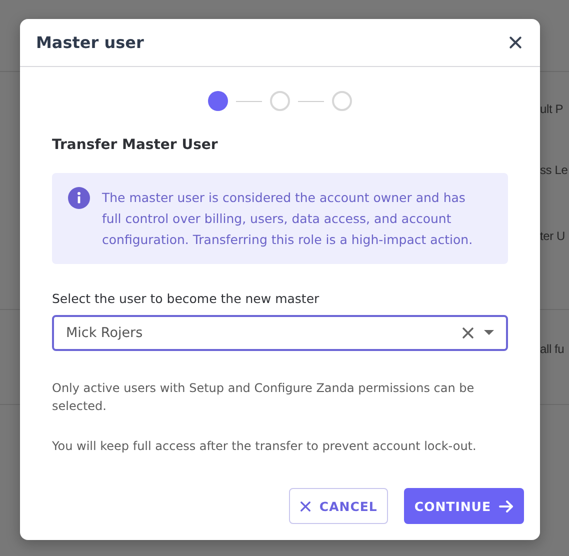 The image size is (569, 556). I want to click on help-text: You will keep full access after the transfer to prevent account lock-out., so click(265, 446).